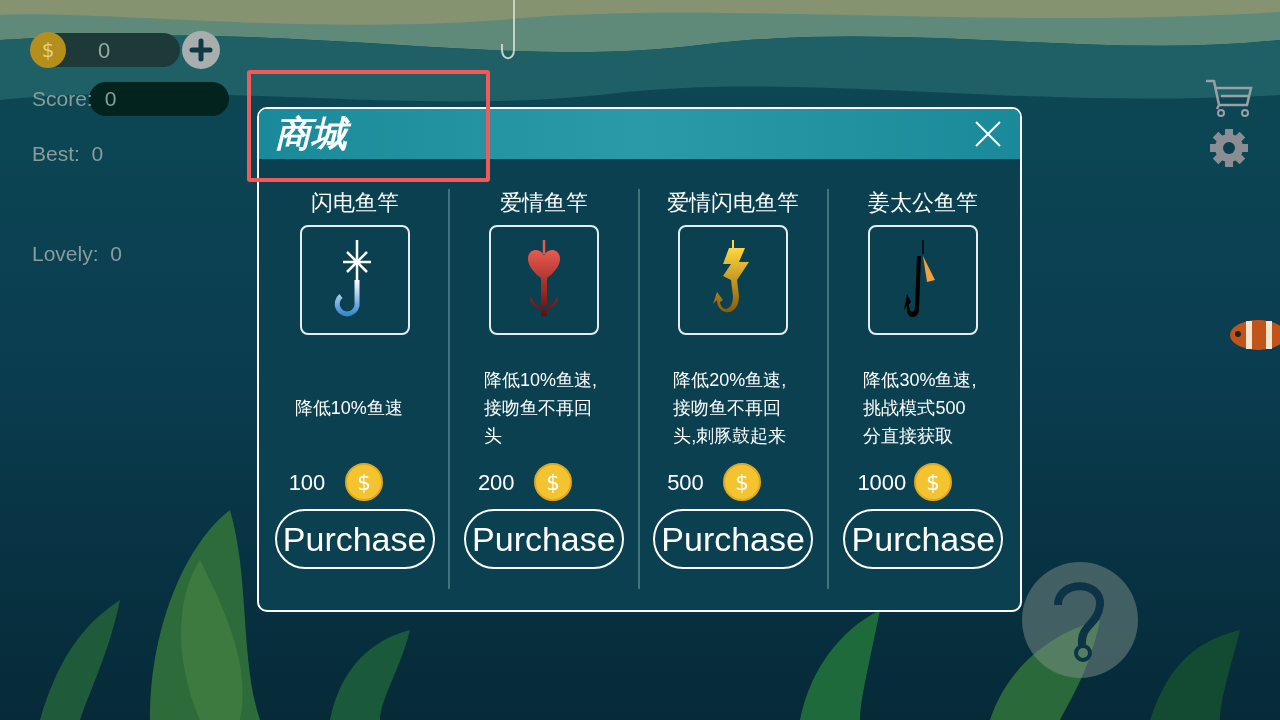 This screenshot has width=1280, height=720. Describe the element at coordinates (496, 482) in the screenshot. I see `price-text: 200` at that location.